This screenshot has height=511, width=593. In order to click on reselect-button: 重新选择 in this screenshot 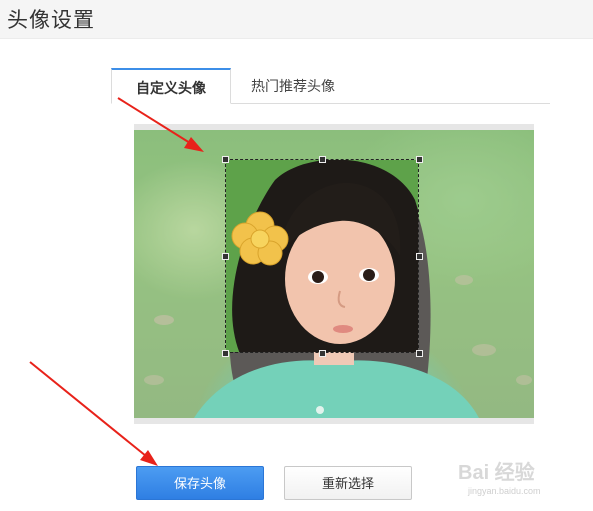, I will do `click(348, 483)`.